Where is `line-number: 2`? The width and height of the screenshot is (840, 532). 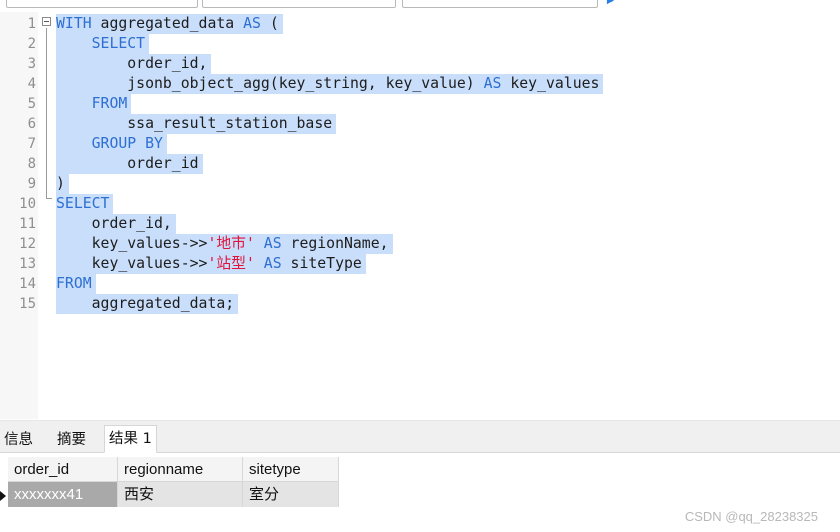
line-number: 2 is located at coordinates (31, 44).